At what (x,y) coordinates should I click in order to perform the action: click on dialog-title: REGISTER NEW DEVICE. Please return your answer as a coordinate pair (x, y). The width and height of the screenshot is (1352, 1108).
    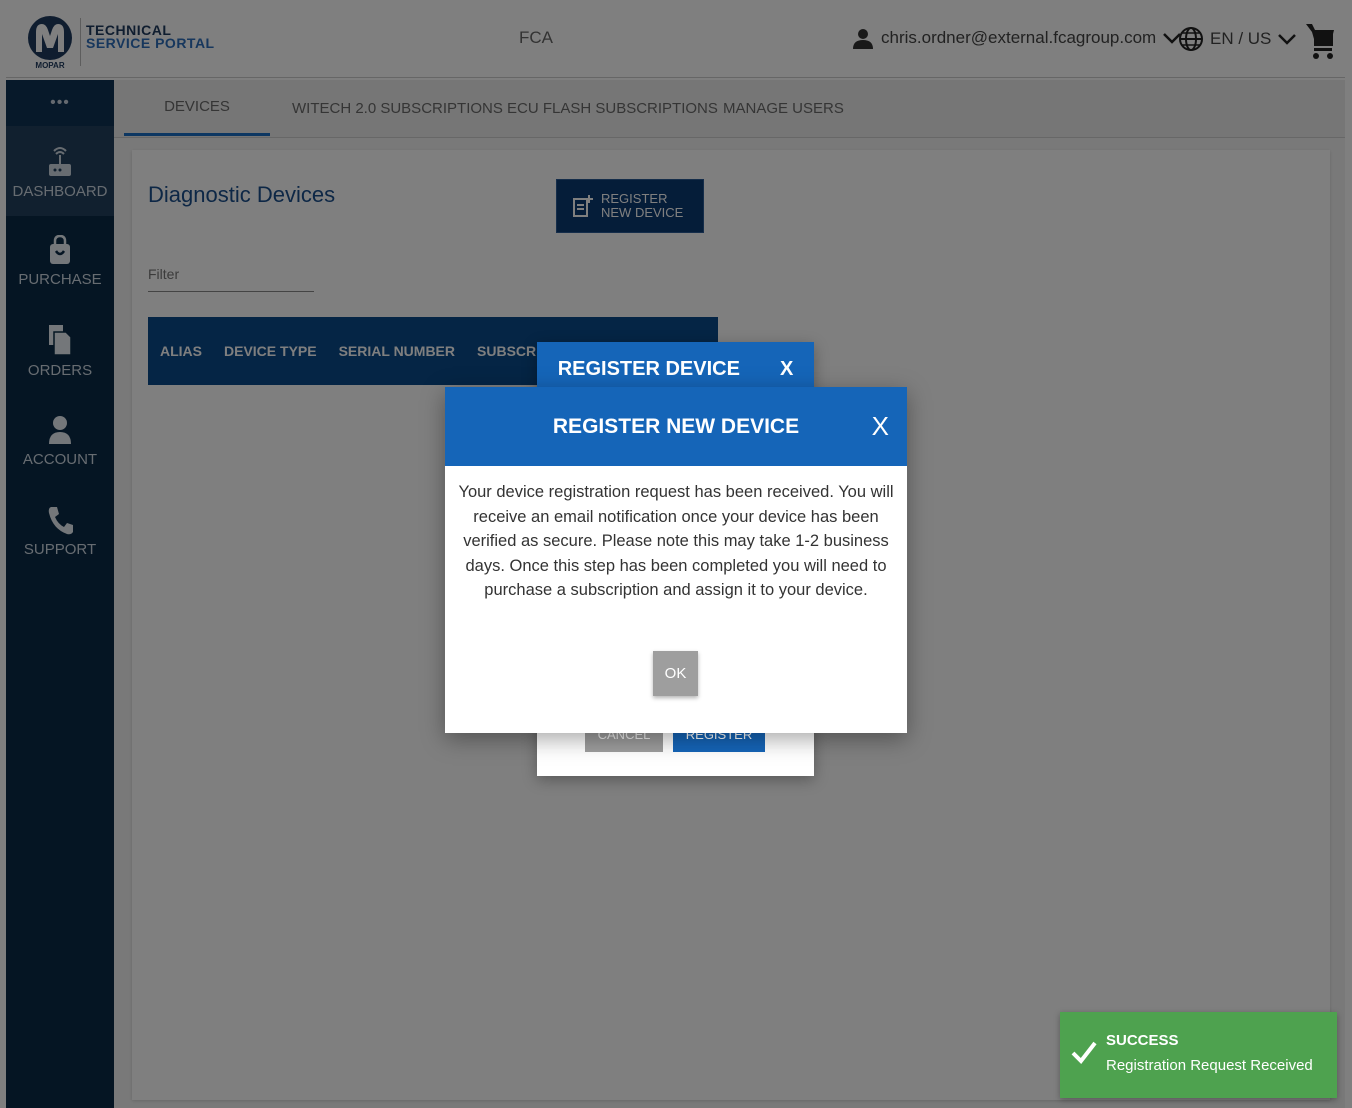
    Looking at the image, I should click on (676, 426).